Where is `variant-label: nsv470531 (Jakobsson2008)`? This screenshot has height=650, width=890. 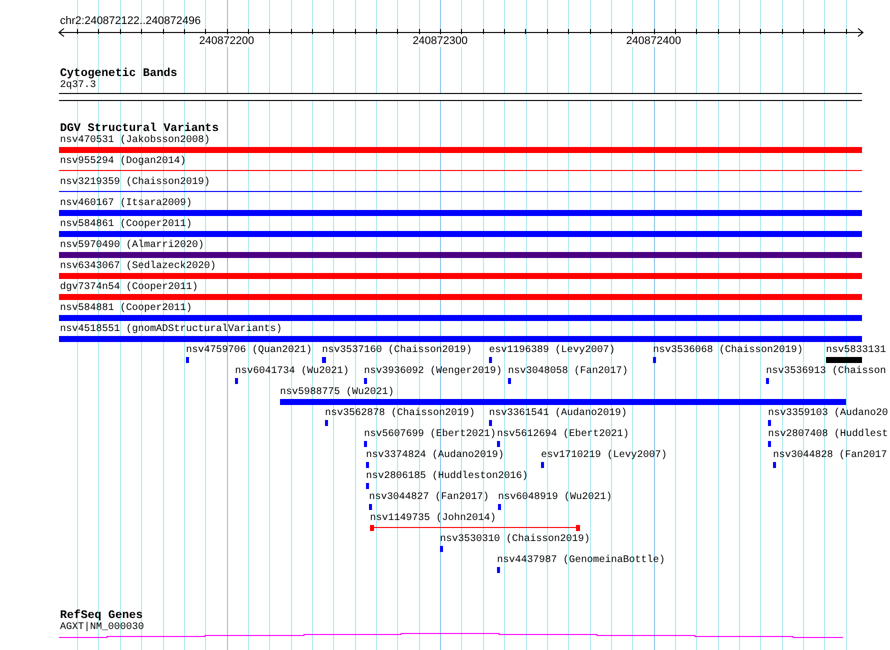 variant-label: nsv470531 (Jakobsson2008) is located at coordinates (135, 140).